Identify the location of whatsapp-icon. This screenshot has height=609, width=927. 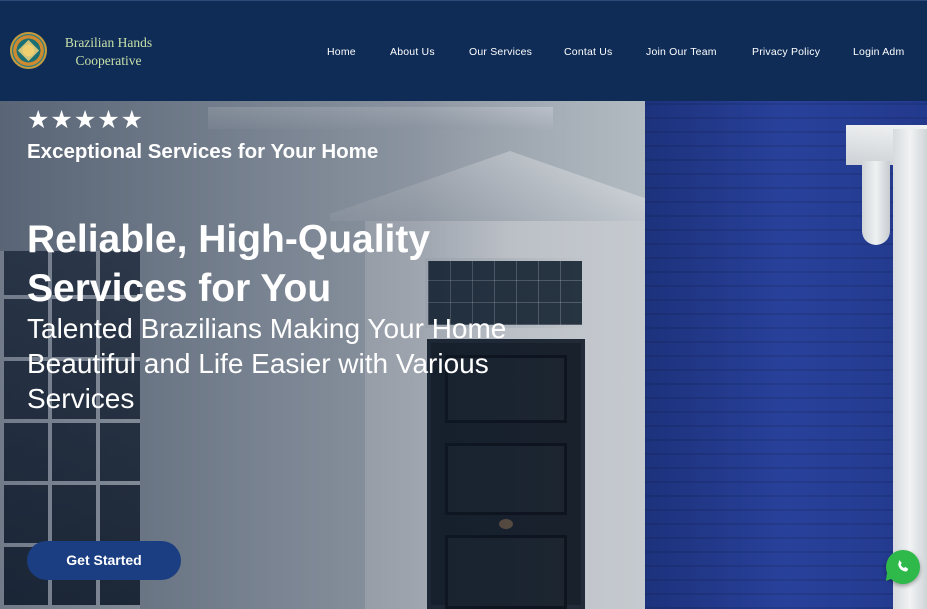
(903, 567).